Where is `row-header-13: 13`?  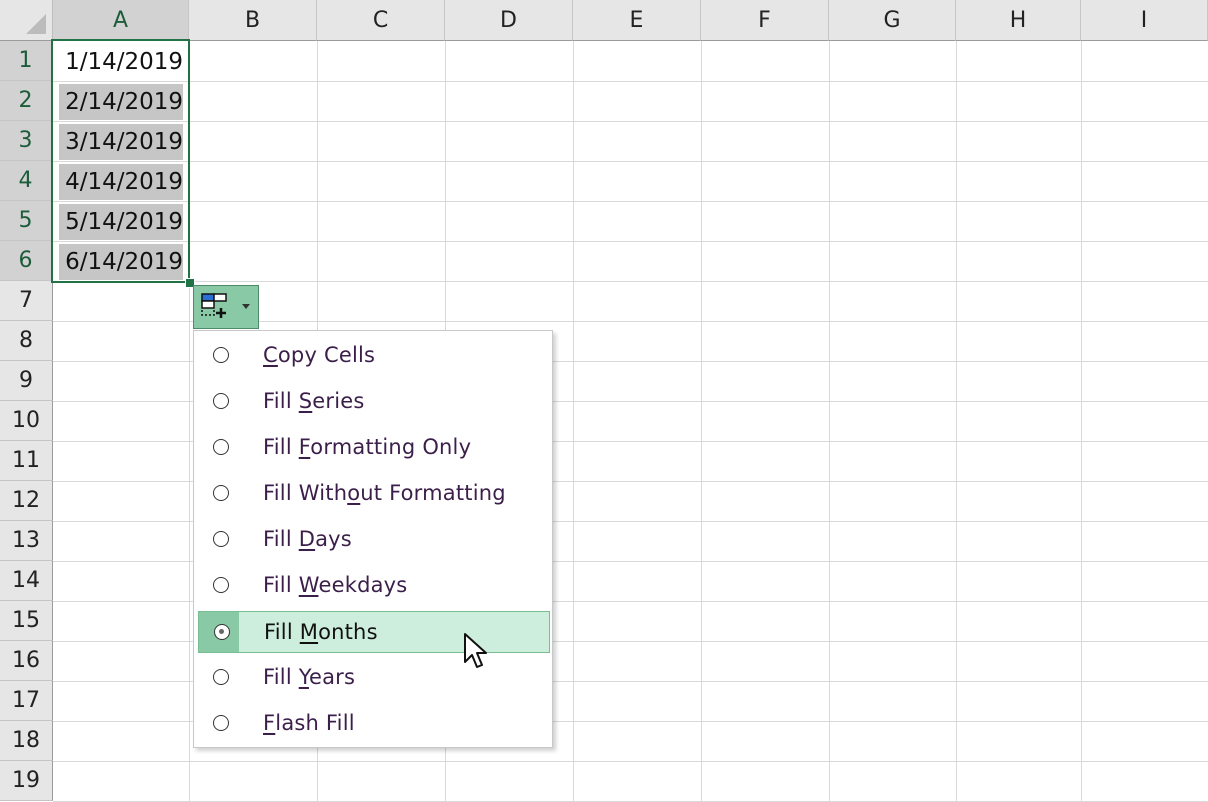 row-header-13: 13 is located at coordinates (26, 541).